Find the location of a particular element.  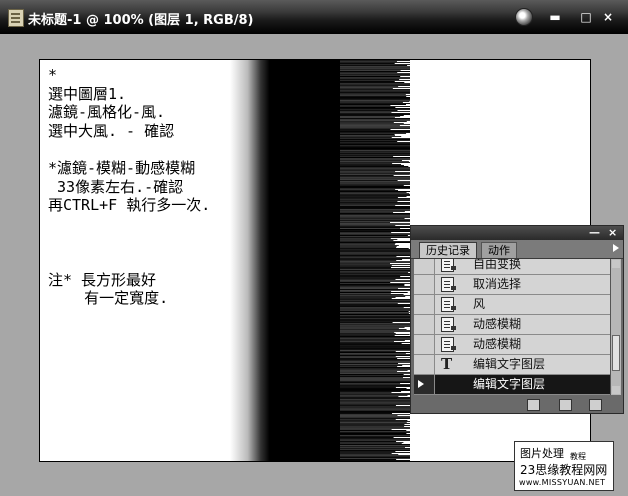

instruction-line is located at coordinates (129, 224).